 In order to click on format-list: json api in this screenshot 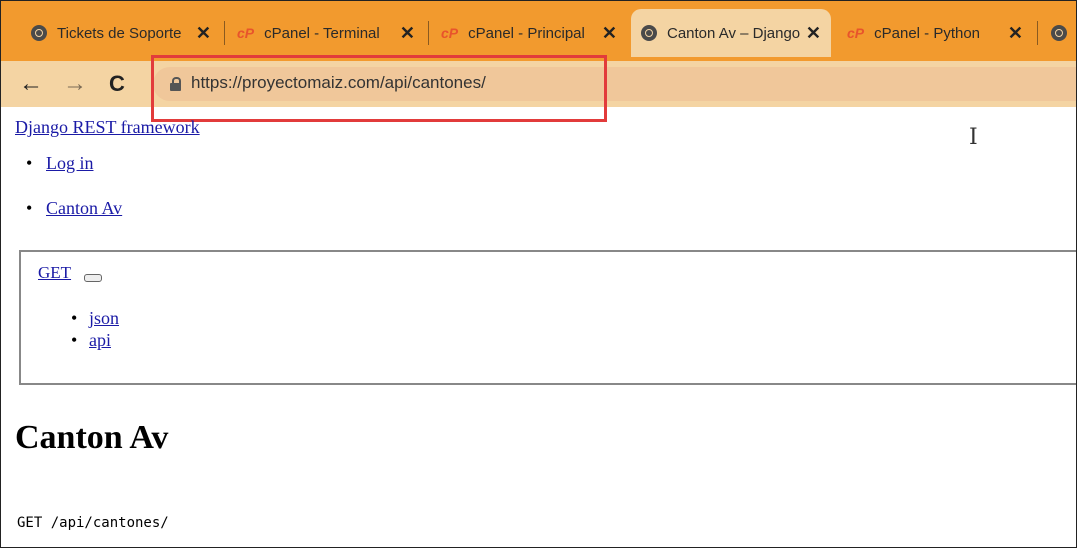, I will do `click(95, 330)`.